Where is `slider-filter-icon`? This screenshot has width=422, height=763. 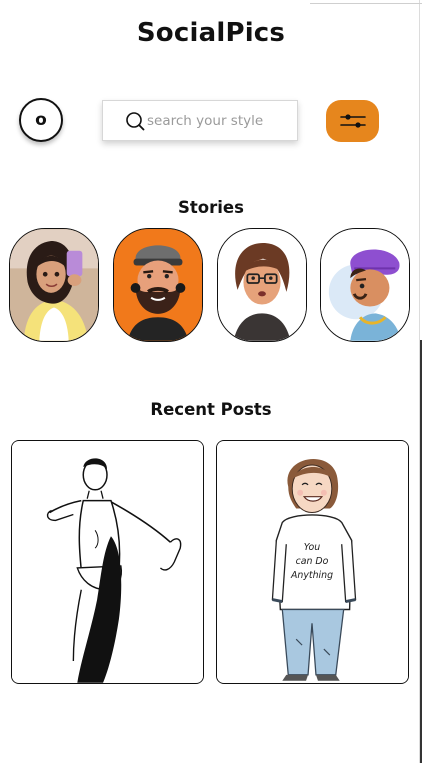
slider-filter-icon is located at coordinates (352, 121).